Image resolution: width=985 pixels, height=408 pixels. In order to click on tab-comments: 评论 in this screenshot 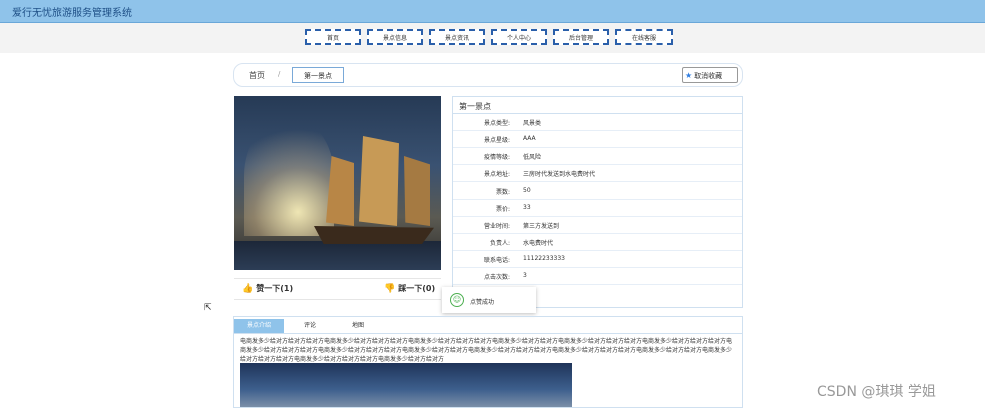, I will do `click(310, 326)`.